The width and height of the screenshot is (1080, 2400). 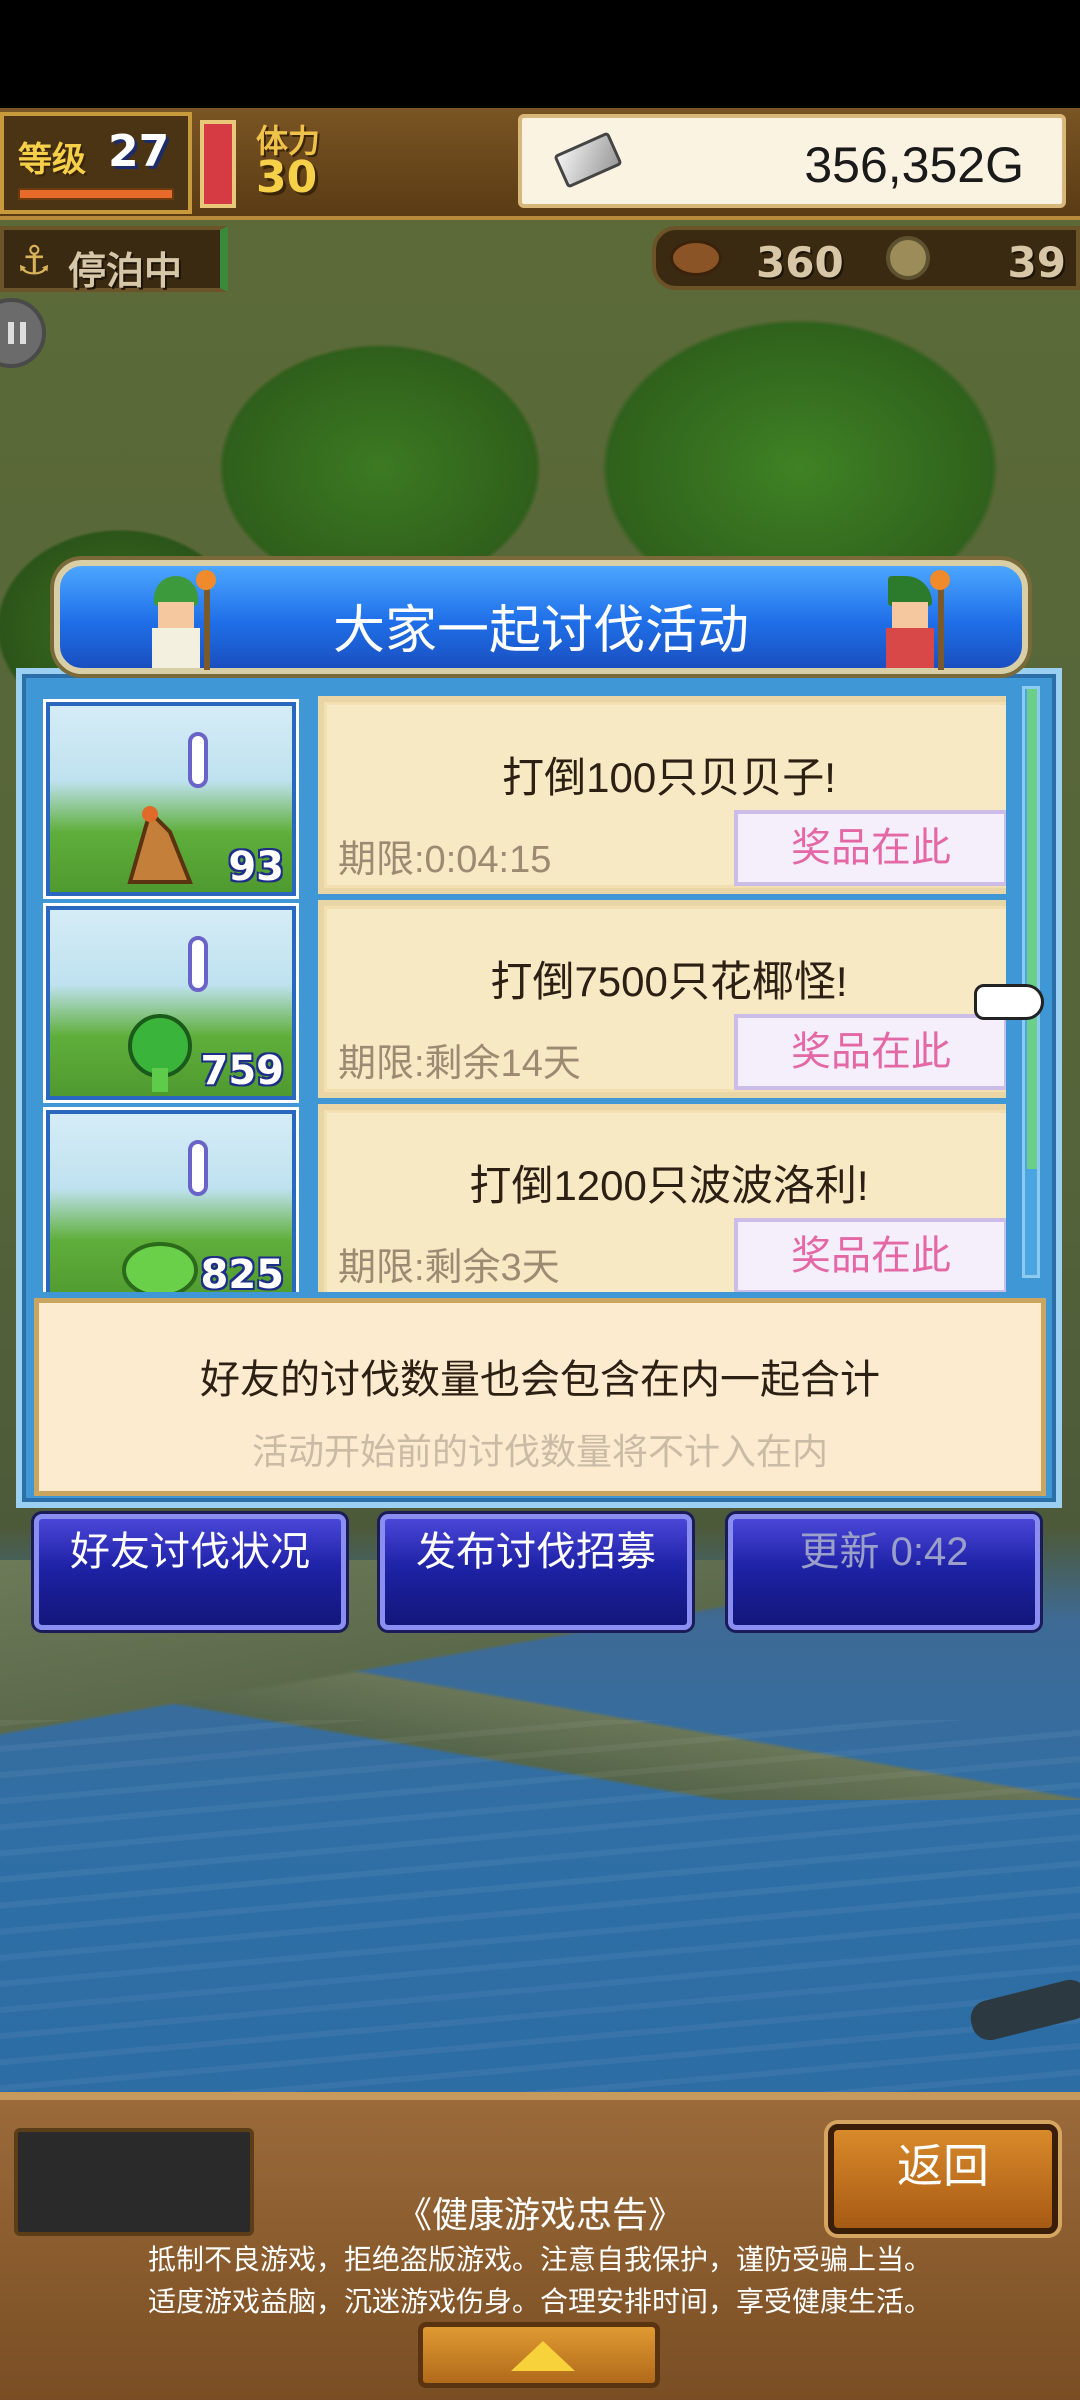 I want to click on quest-title: 打倒1200只波波洛利!, so click(x=669, y=1185).